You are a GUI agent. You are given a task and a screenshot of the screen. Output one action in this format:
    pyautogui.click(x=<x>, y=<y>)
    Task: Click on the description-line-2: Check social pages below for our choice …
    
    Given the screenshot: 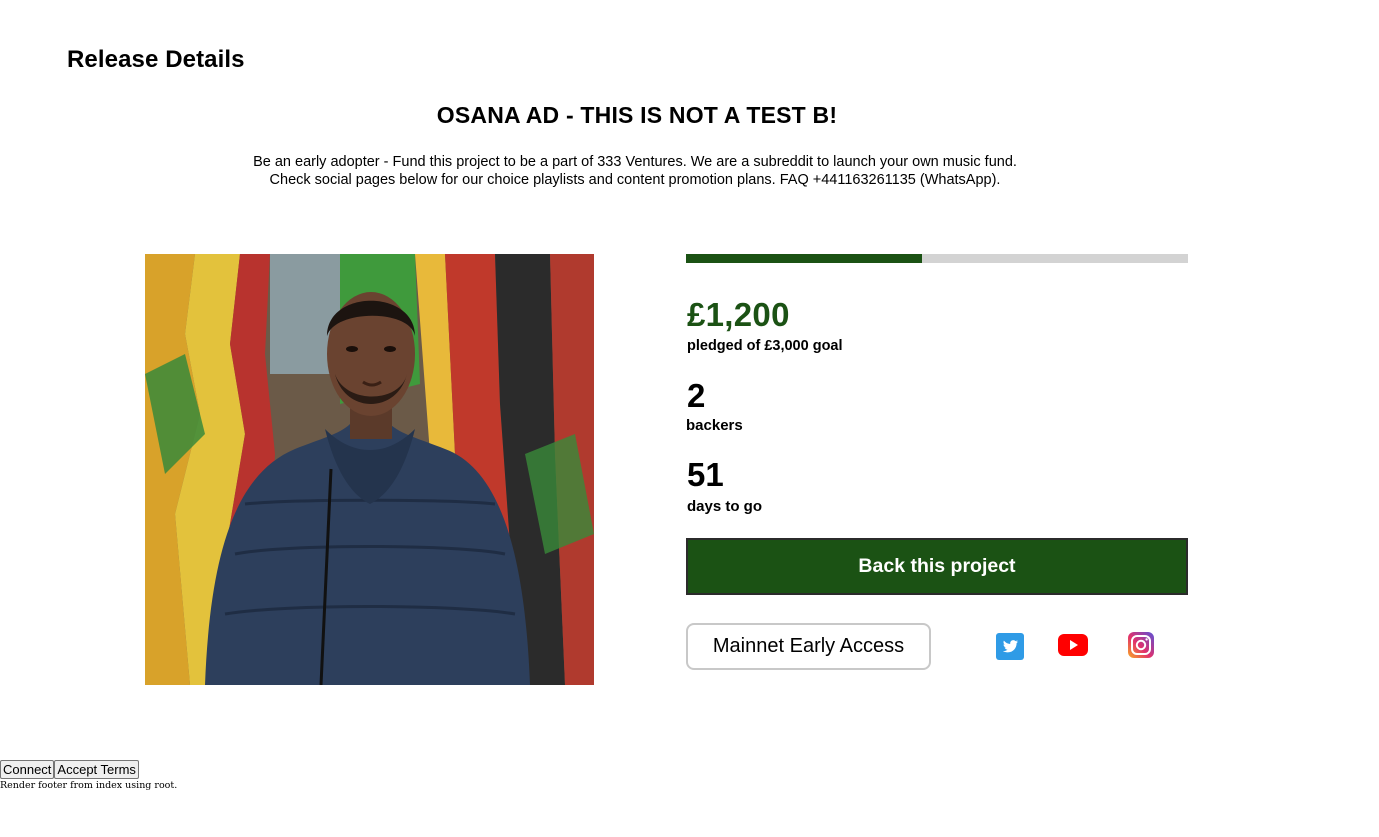 What is the action you would take?
    pyautogui.click(x=635, y=180)
    